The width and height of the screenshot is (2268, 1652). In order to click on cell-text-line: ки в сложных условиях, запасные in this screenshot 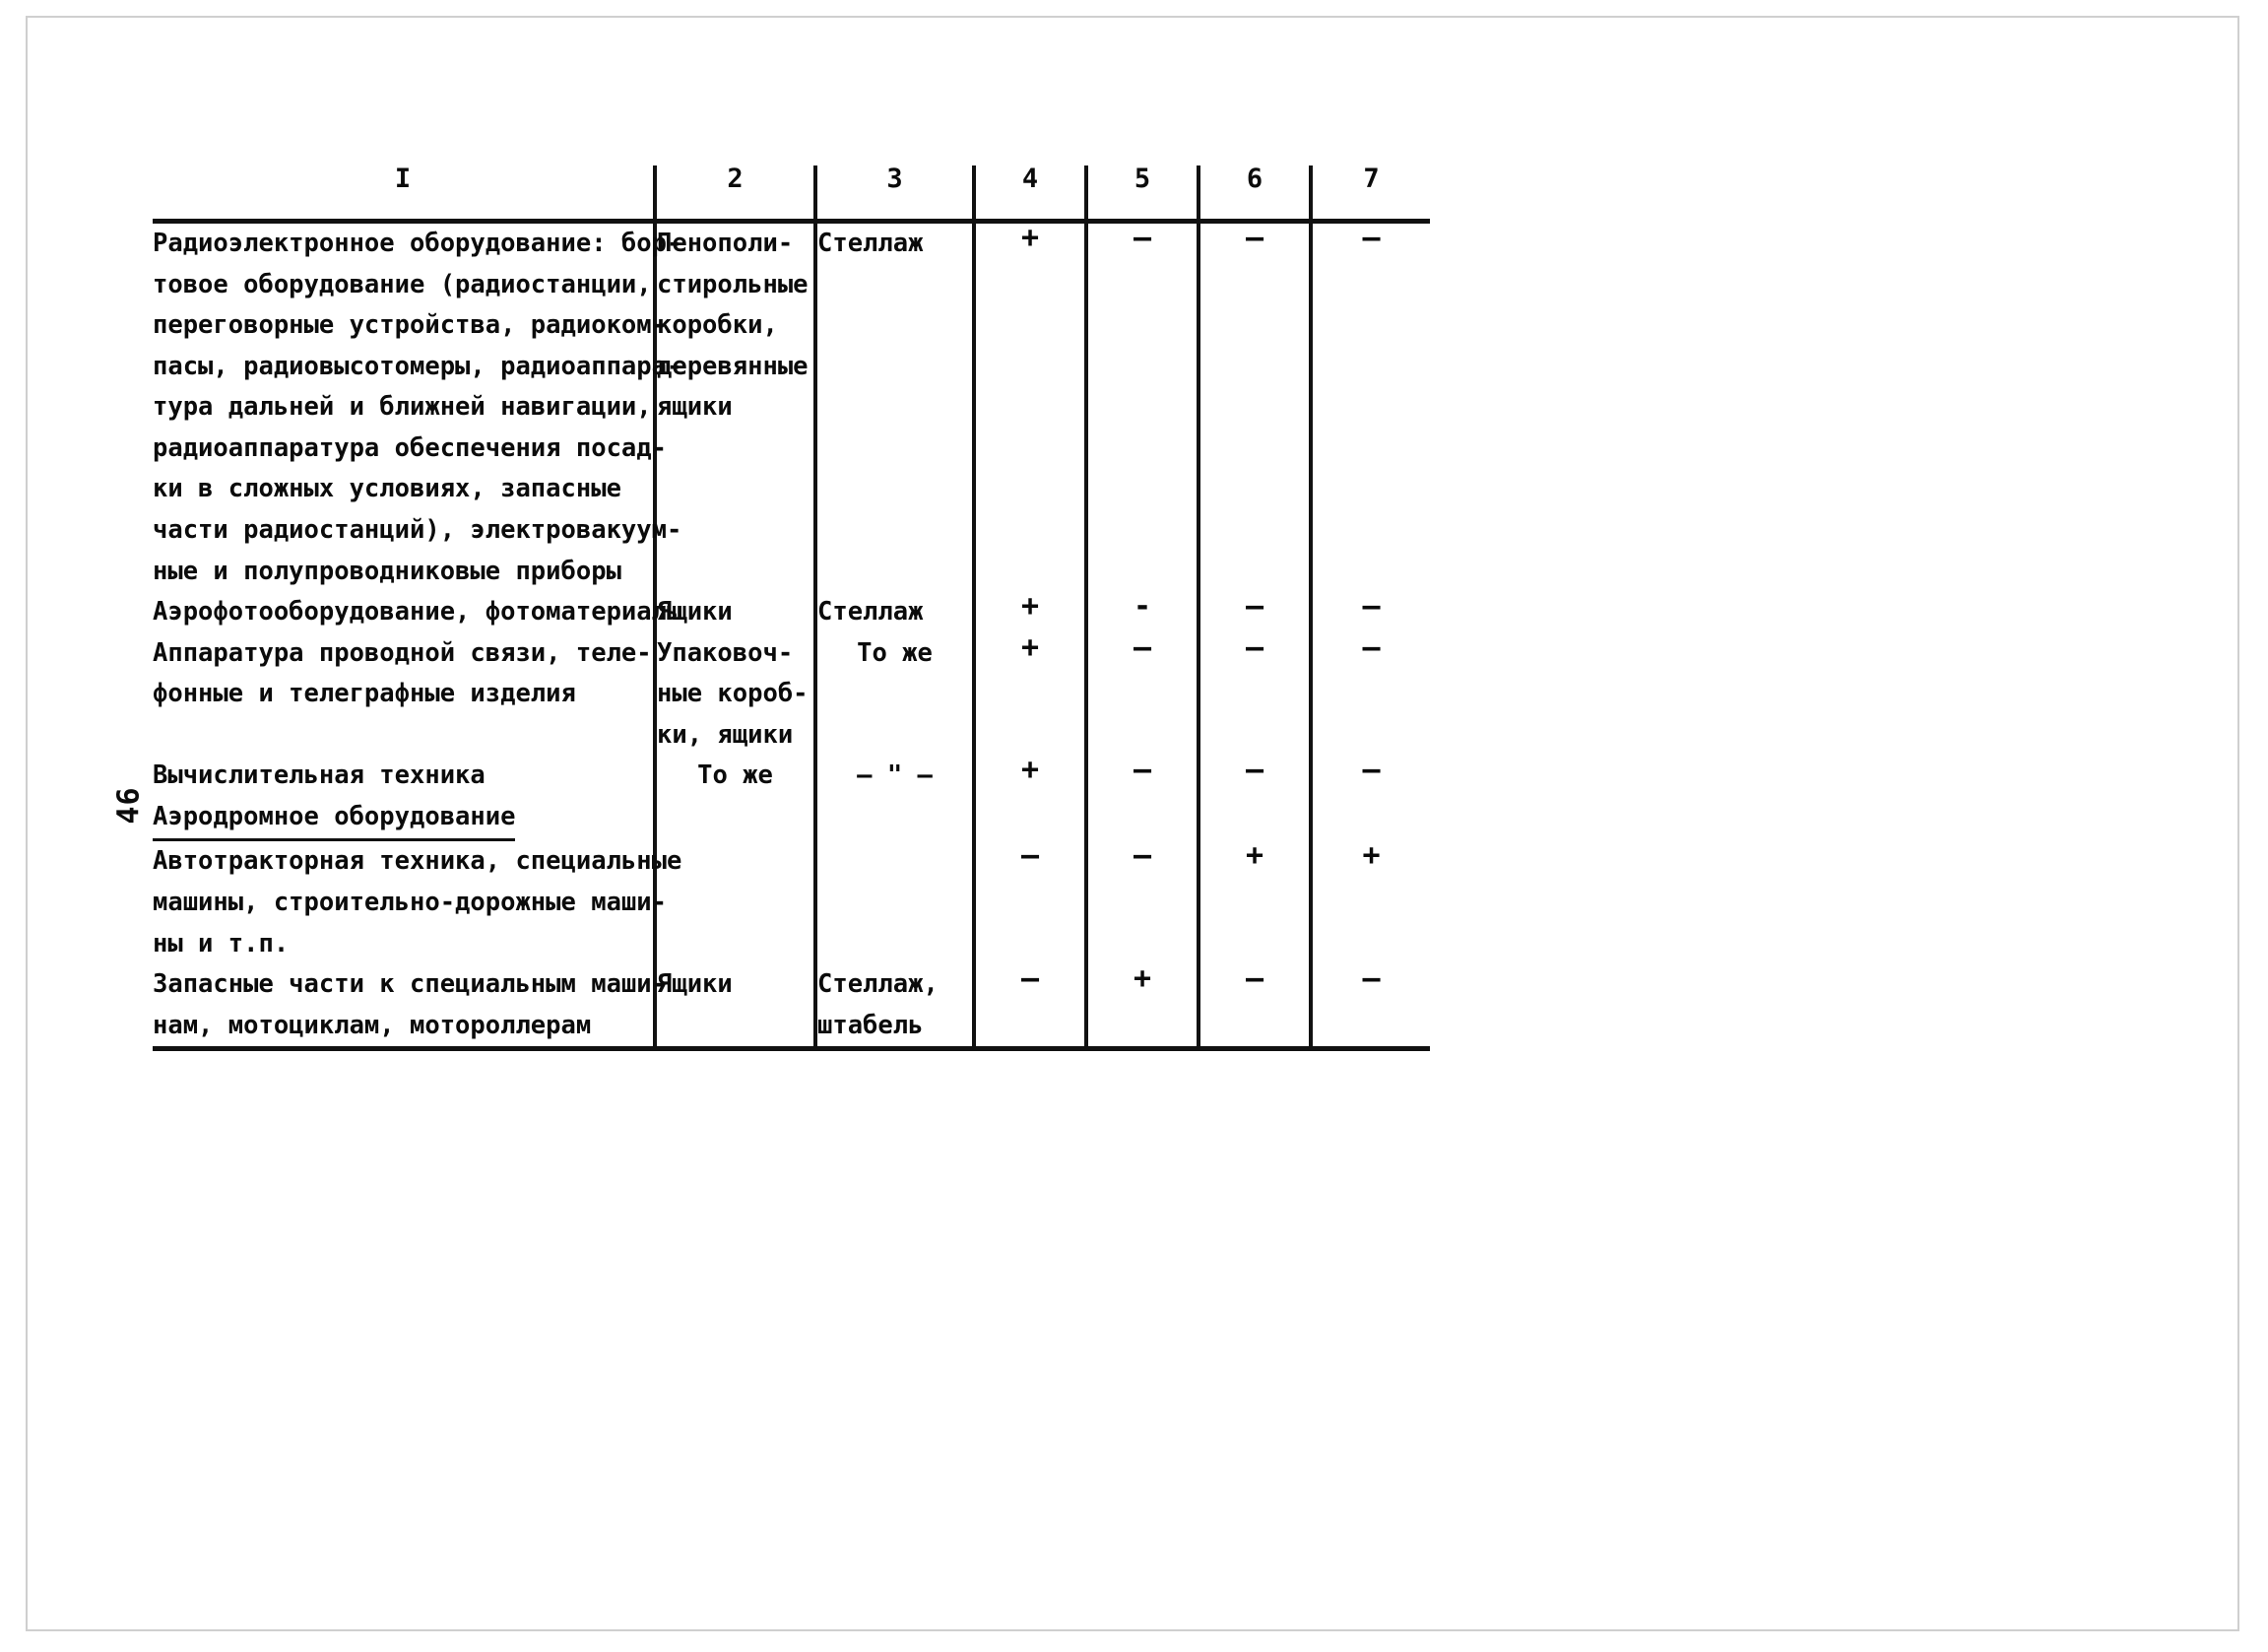, I will do `click(387, 489)`.